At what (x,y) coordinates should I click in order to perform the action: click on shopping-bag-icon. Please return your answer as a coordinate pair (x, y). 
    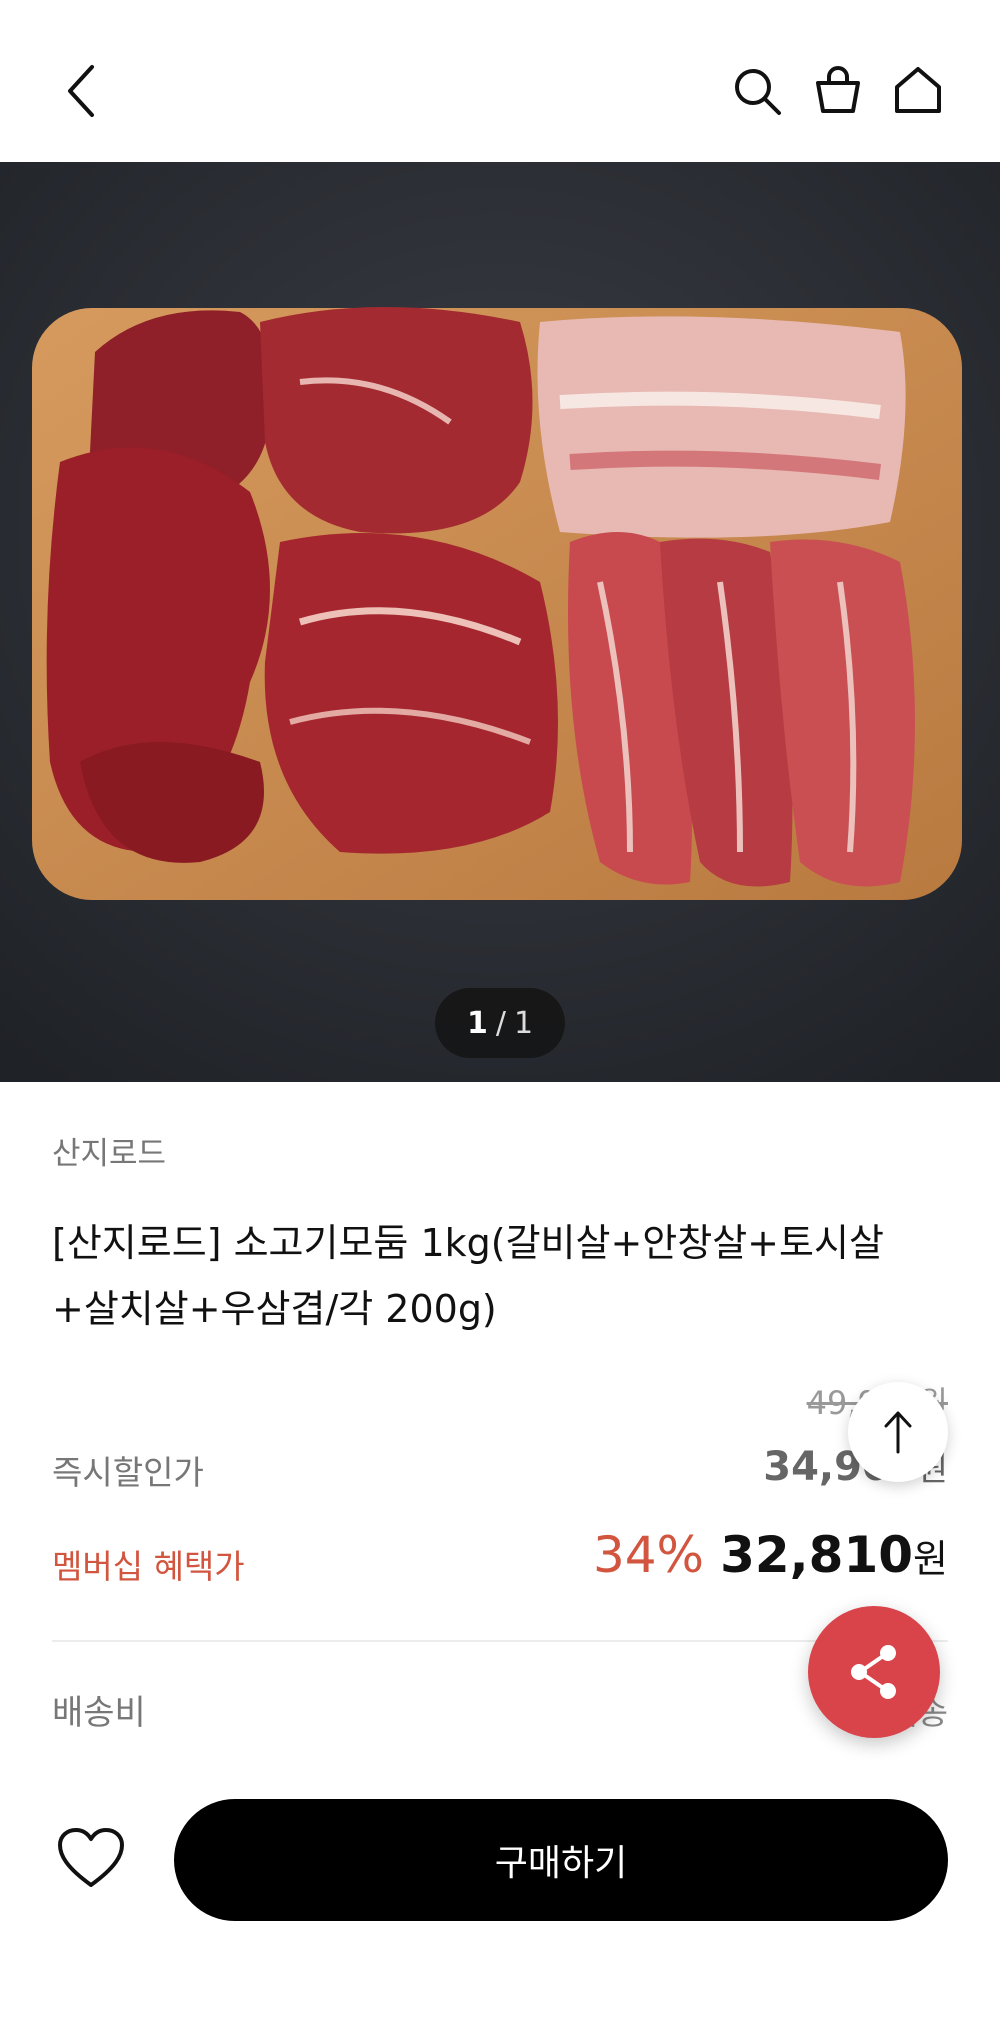
    Looking at the image, I should click on (838, 89).